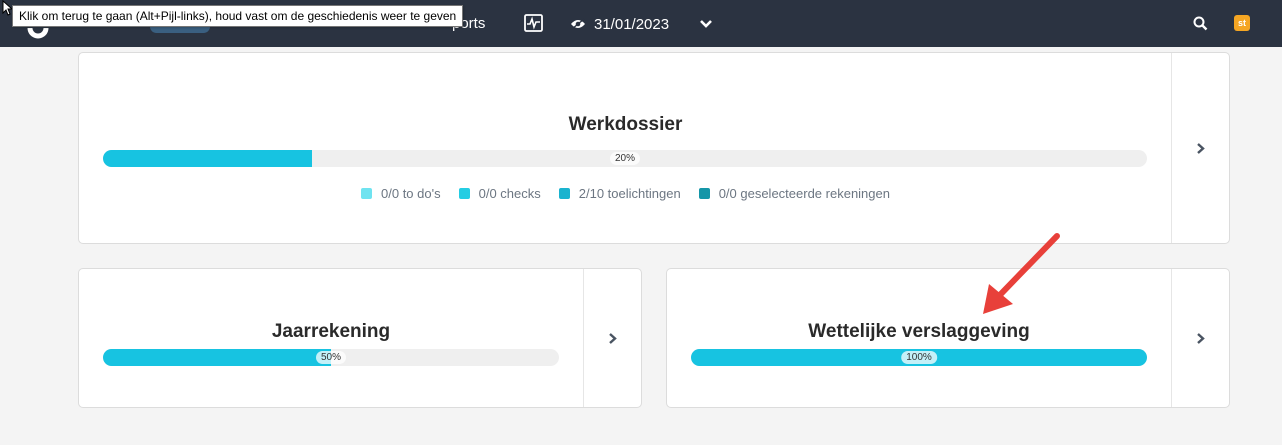 This screenshot has height=445, width=1282. I want to click on wettelijke-open-button, so click(1200, 338).